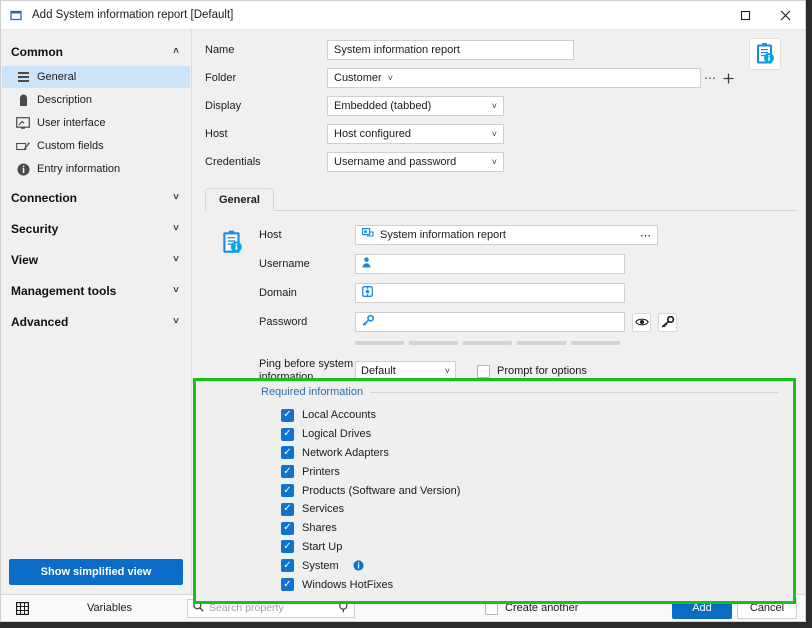  What do you see at coordinates (96, 100) in the screenshot?
I see `sidebar-item-description: Description` at bounding box center [96, 100].